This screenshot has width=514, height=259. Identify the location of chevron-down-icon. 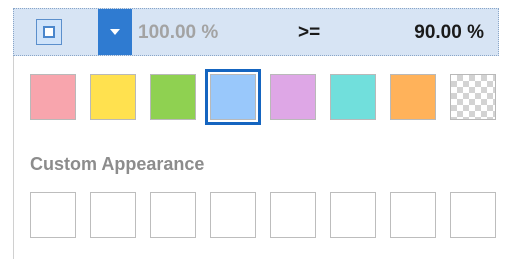
(115, 32).